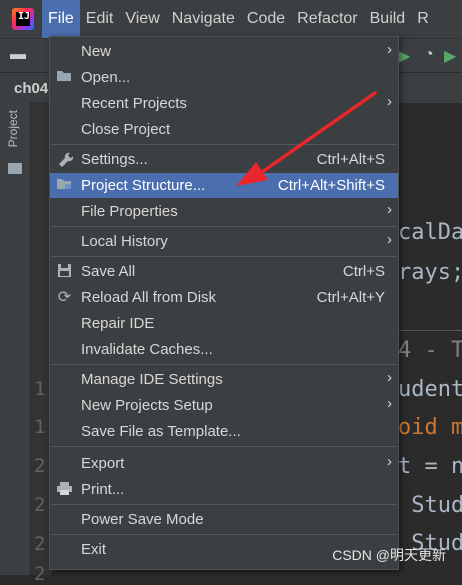 The height and width of the screenshot is (585, 462). What do you see at coordinates (64, 489) in the screenshot?
I see `print-icon` at bounding box center [64, 489].